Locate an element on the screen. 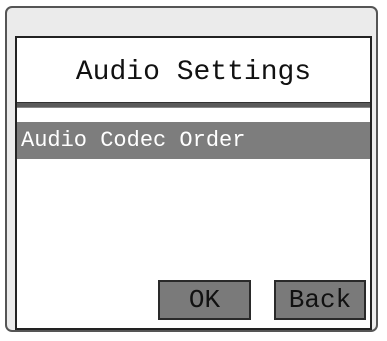  settings-menu-list: Audio Codec Order is located at coordinates (193, 140).